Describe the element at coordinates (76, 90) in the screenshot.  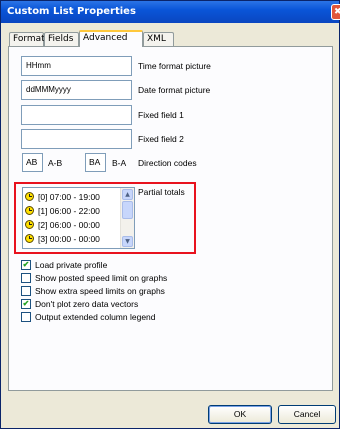
I see `date-format-input: ddMMMyyyy` at that location.